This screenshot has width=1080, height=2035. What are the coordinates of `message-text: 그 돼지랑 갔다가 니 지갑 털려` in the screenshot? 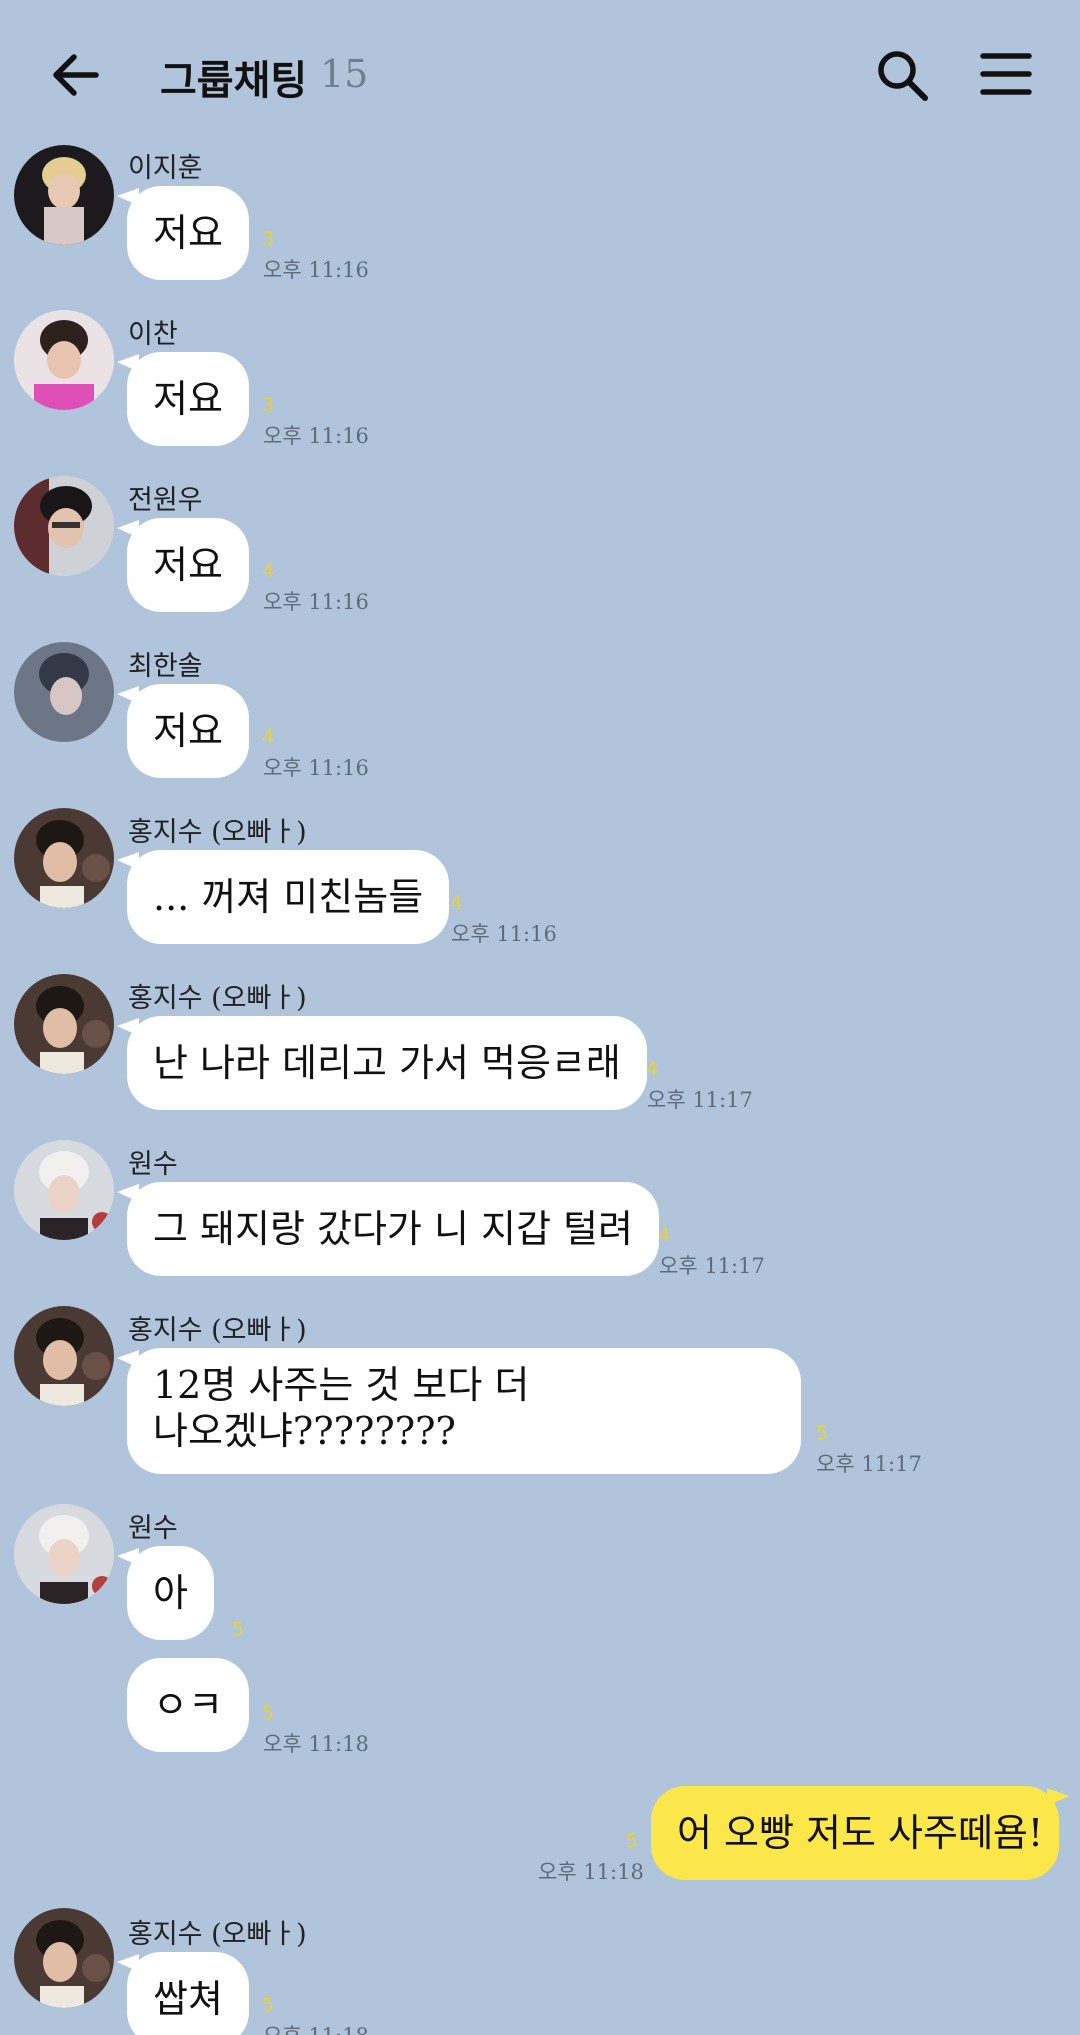 It's located at (393, 1229).